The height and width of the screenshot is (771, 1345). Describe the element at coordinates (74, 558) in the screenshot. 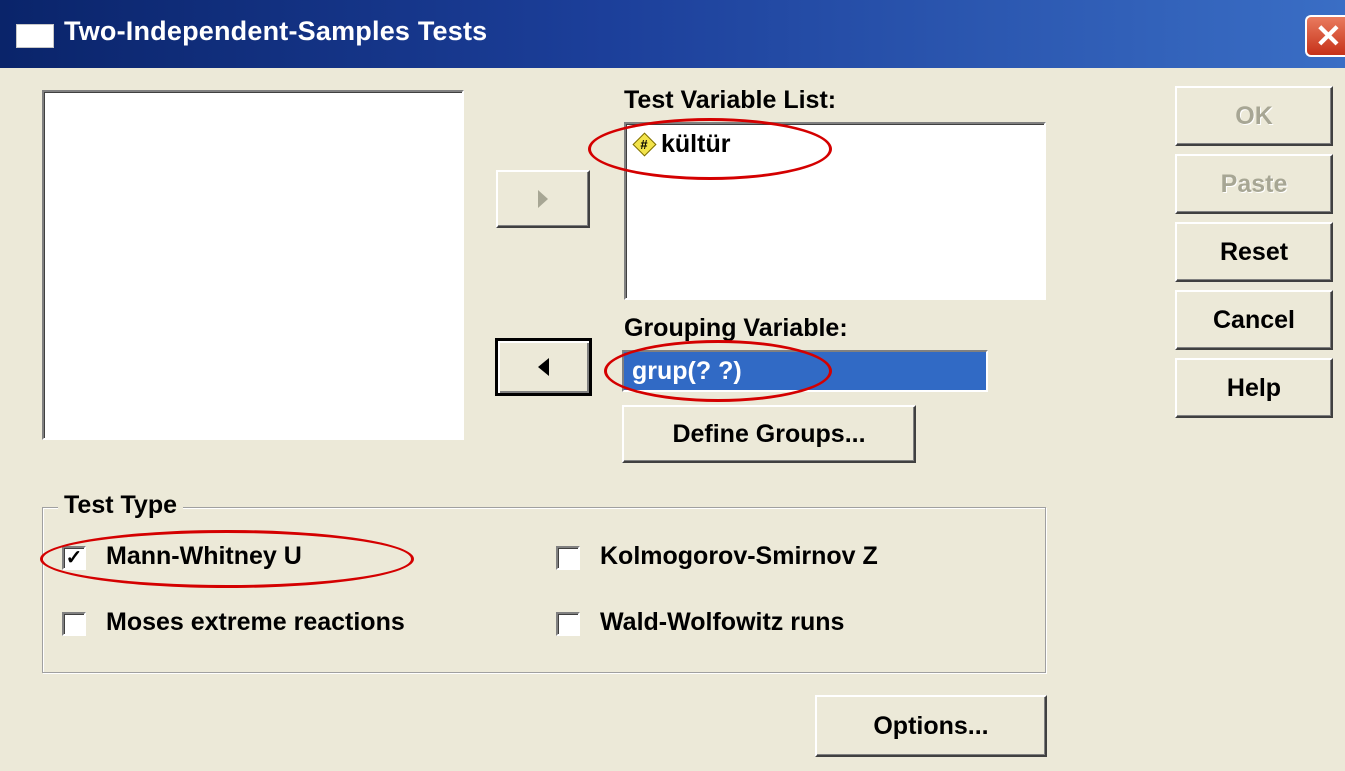

I see `mann-whitney-checkbox: ✓` at that location.